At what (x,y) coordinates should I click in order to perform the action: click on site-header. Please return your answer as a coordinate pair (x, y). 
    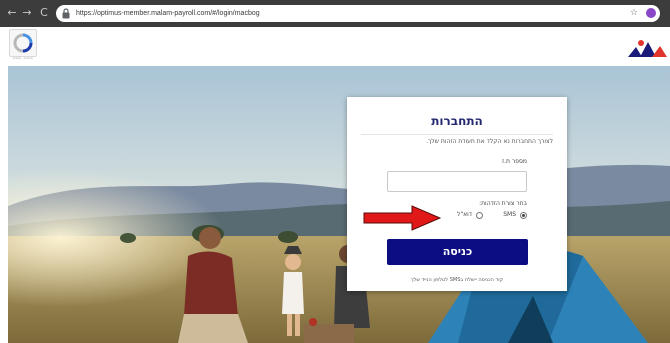
    Looking at the image, I should click on (335, 46).